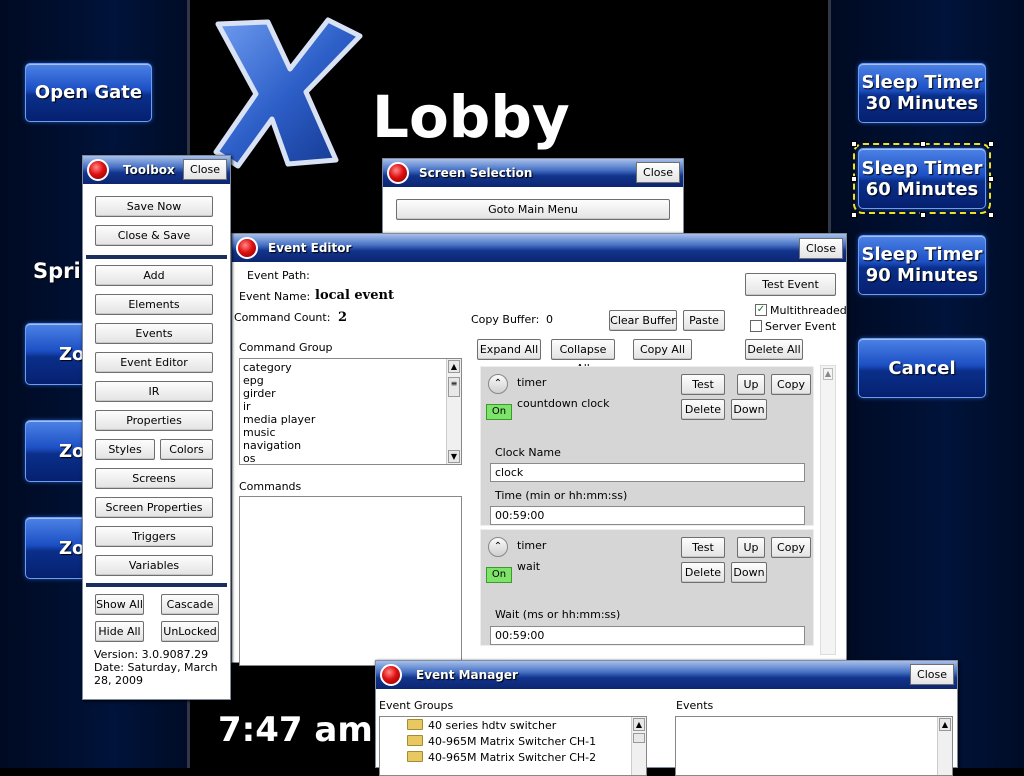 The width and height of the screenshot is (1024, 776). Describe the element at coordinates (350, 419) in the screenshot. I see `list-item: media player` at that location.